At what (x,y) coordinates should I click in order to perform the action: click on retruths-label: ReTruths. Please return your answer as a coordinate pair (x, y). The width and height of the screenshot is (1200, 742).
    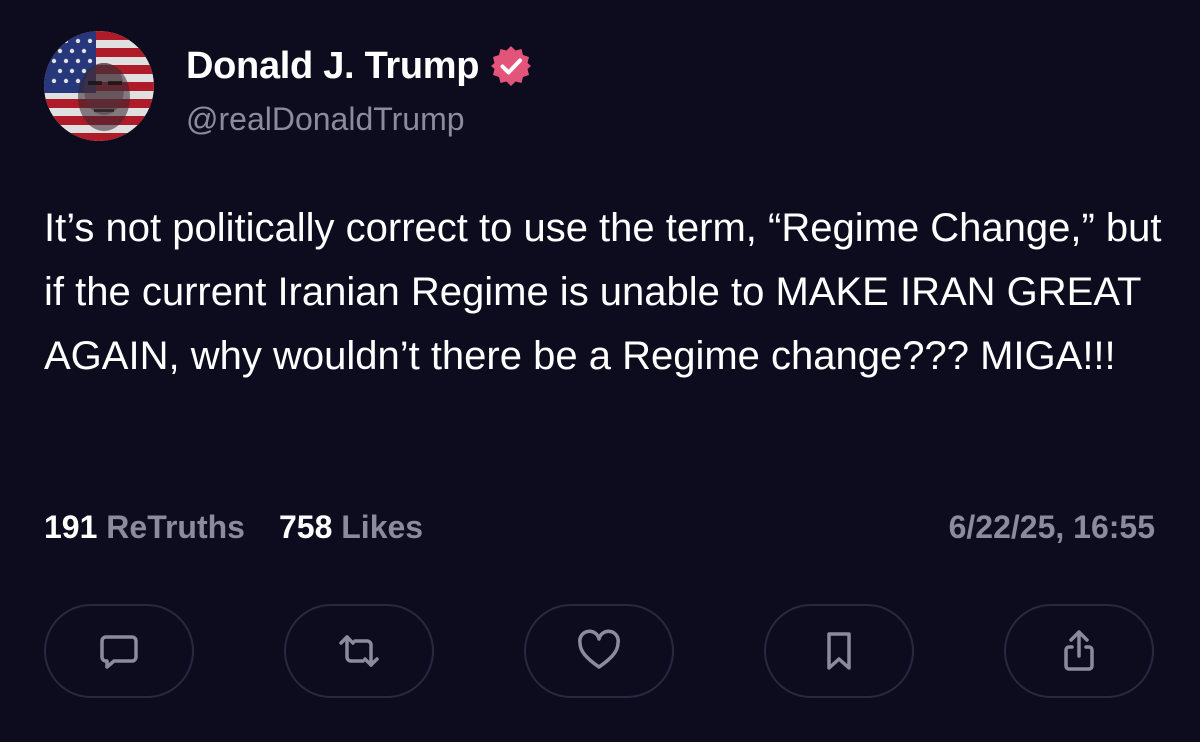
    Looking at the image, I should click on (175, 527).